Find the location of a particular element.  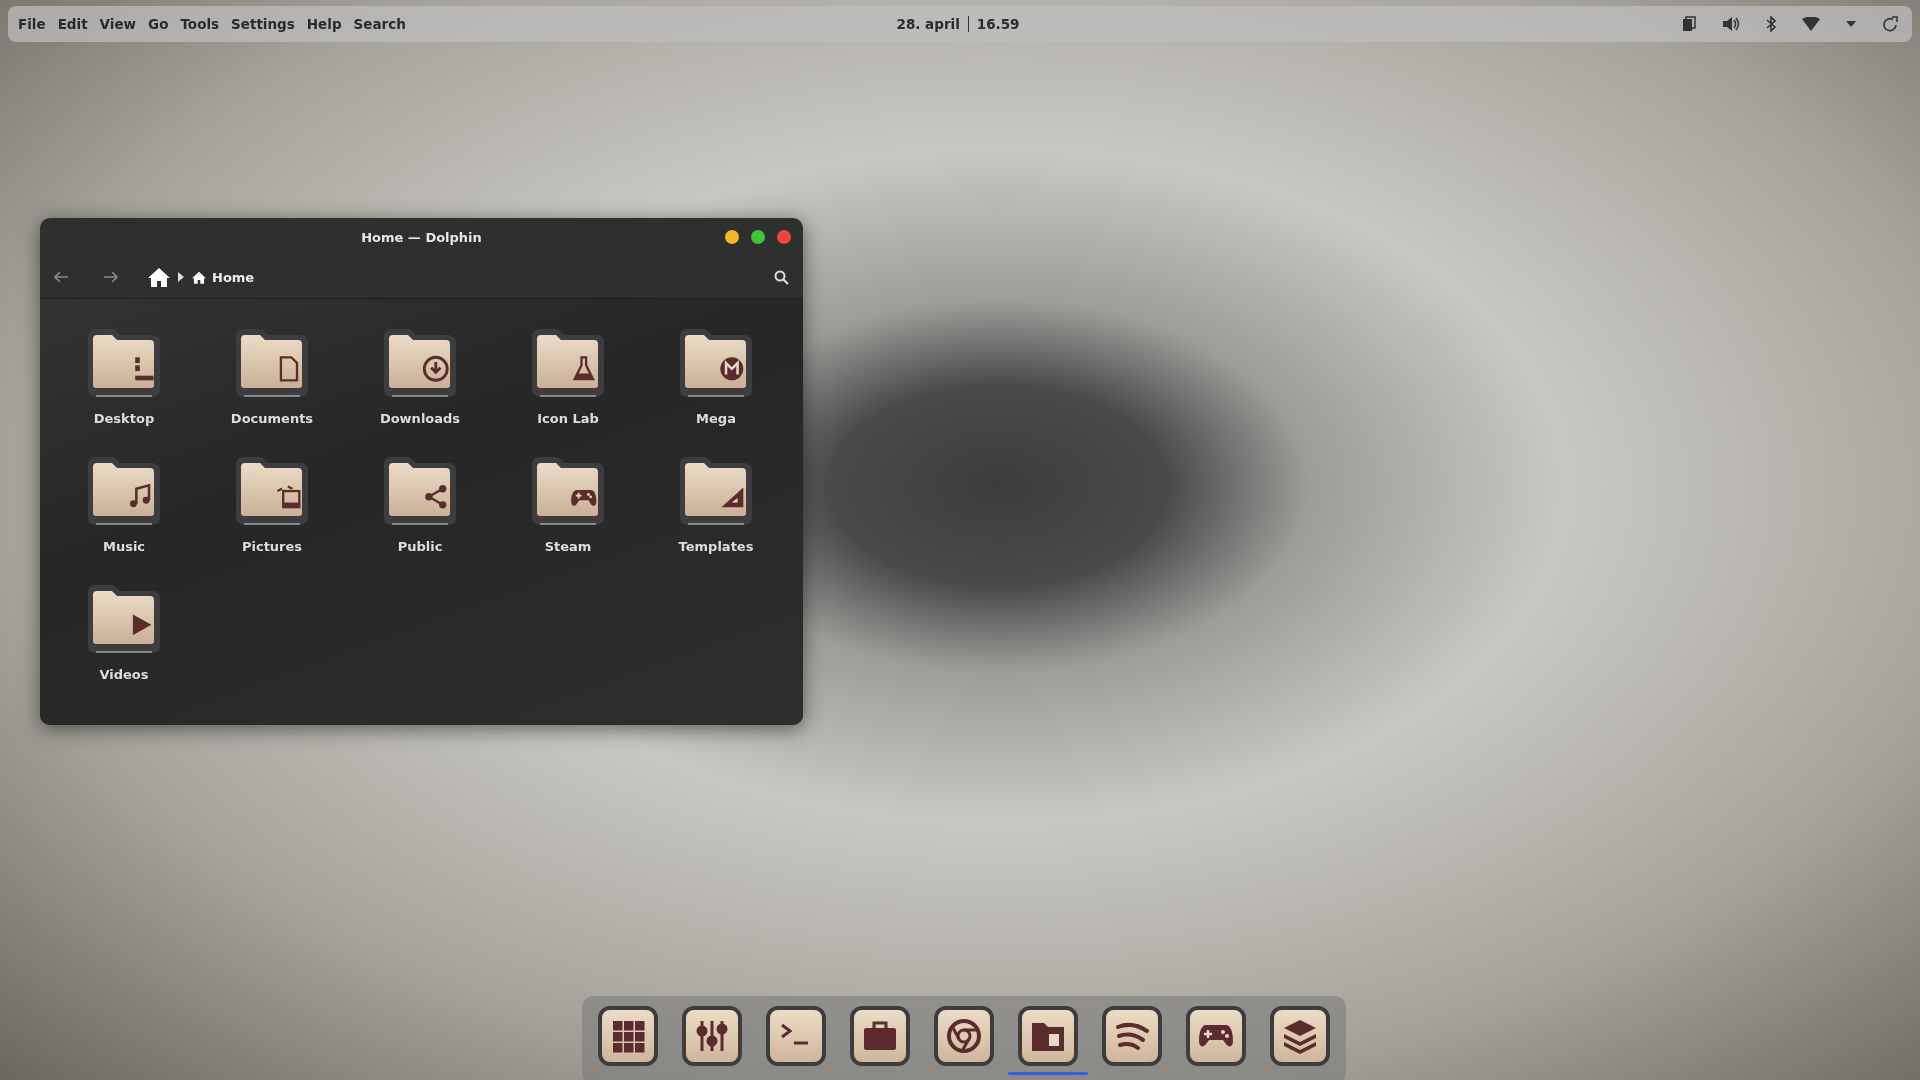

folder-name: Steam is located at coordinates (568, 546).